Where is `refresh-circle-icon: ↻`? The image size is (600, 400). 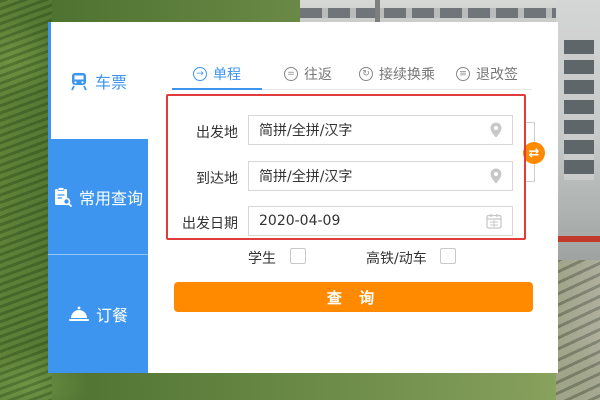
refresh-circle-icon: ↻ is located at coordinates (366, 74).